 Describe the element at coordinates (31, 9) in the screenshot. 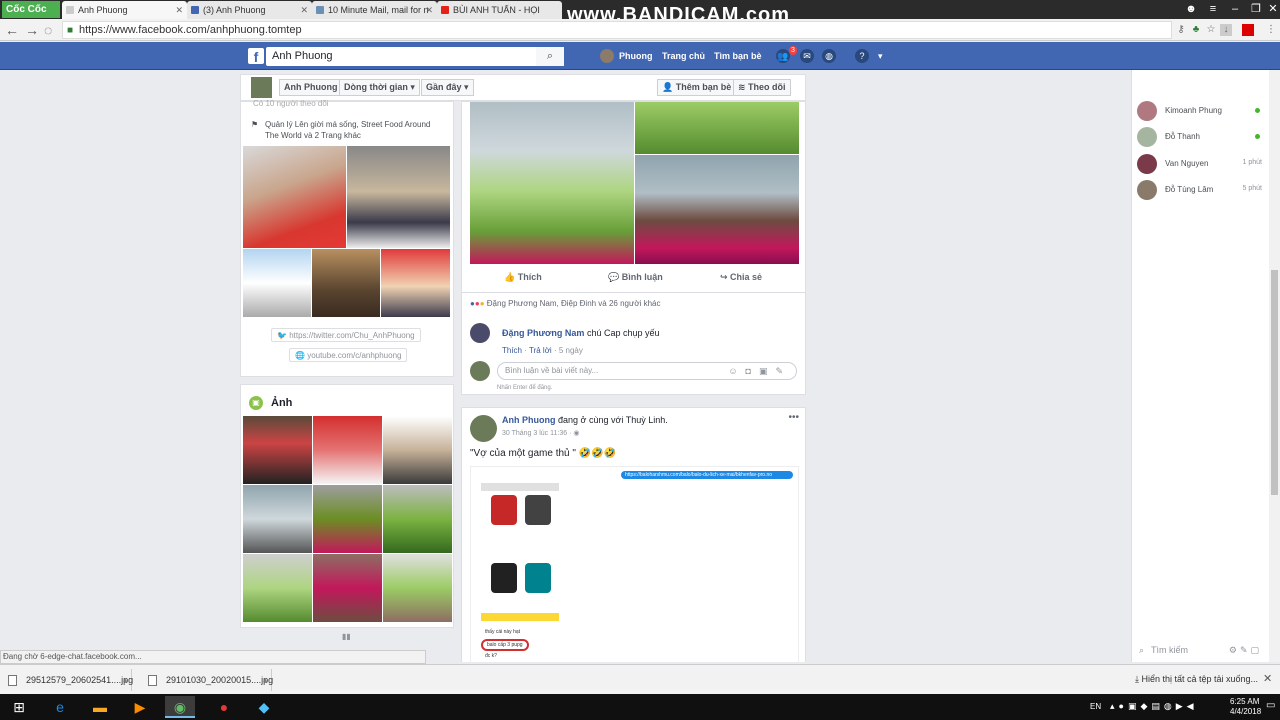

I see `browser-logo: Cốc Cốc` at that location.